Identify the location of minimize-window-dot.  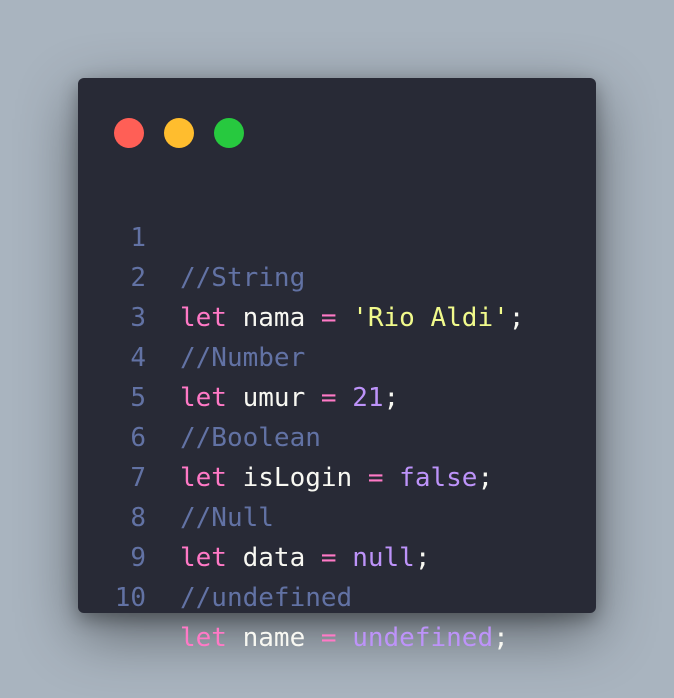
(179, 133).